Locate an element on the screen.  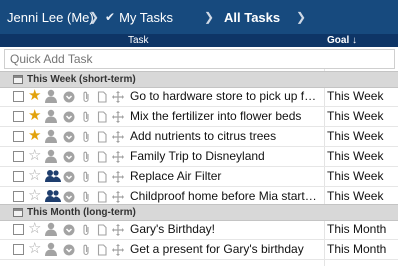
task-title: Get a present for Gary's birthday is located at coordinates (226, 249).